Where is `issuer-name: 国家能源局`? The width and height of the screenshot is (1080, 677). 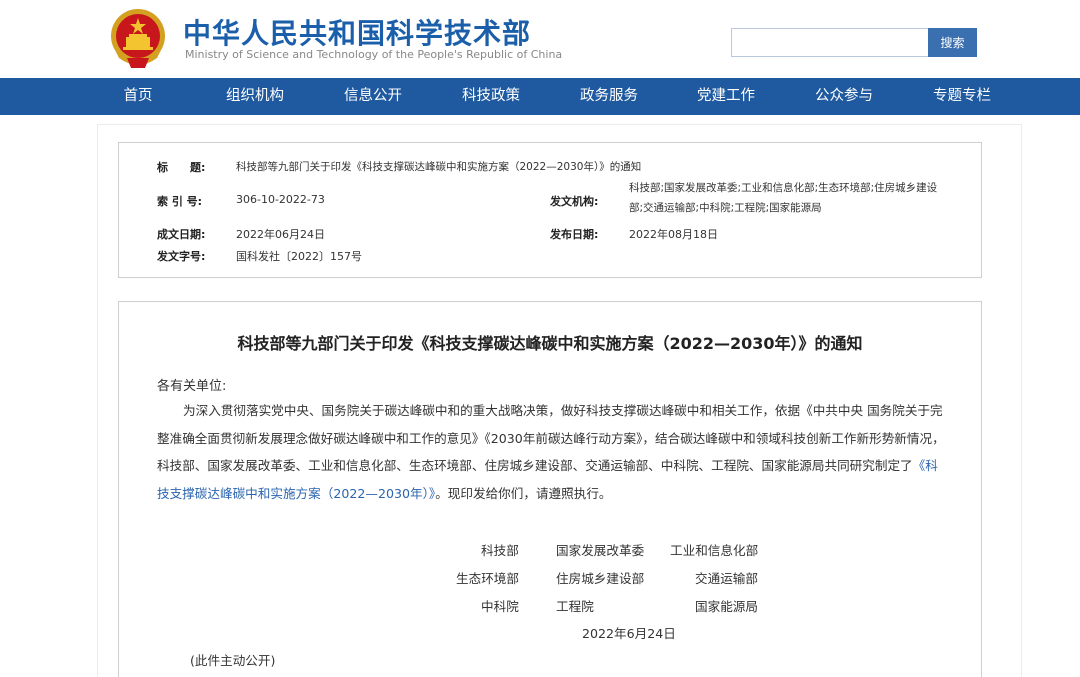
issuer-name: 国家能源局 is located at coordinates (726, 606).